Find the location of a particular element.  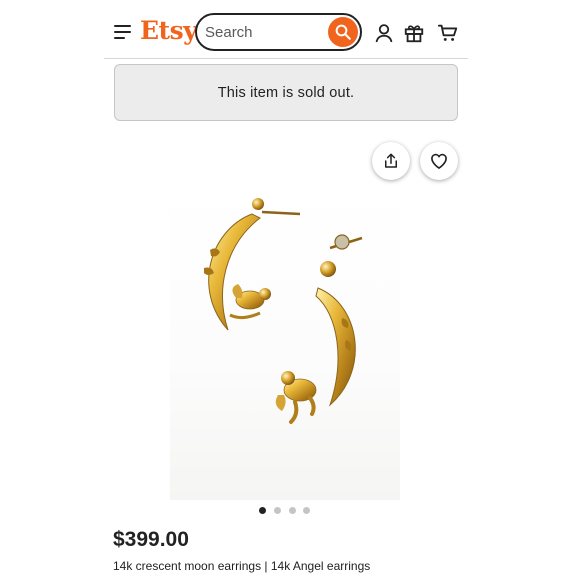

search-icon is located at coordinates (343, 32).